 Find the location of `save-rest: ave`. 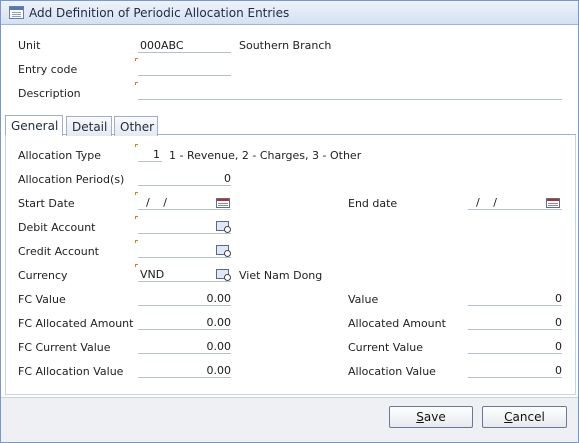

save-rest: ave is located at coordinates (434, 417).